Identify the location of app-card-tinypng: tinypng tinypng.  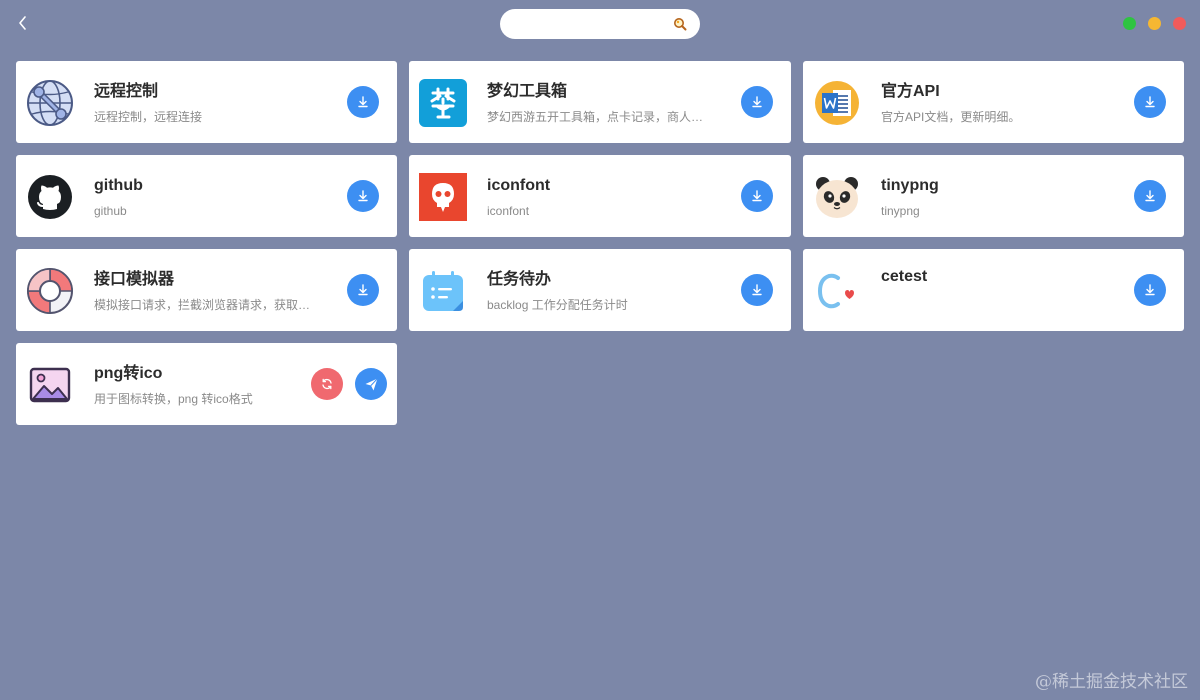
(993, 196).